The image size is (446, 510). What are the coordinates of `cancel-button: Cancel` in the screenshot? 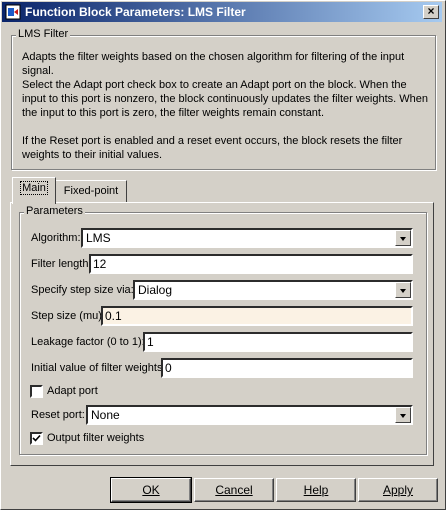 It's located at (234, 490).